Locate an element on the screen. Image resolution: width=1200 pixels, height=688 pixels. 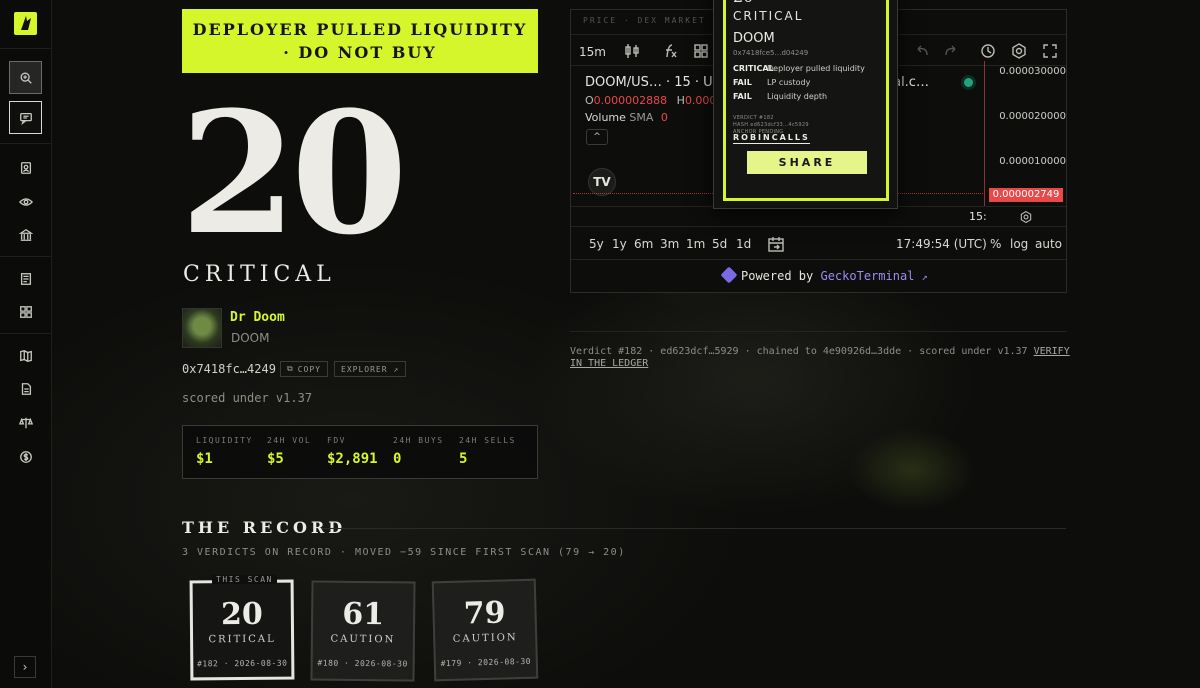
bank-icon is located at coordinates (25, 234).